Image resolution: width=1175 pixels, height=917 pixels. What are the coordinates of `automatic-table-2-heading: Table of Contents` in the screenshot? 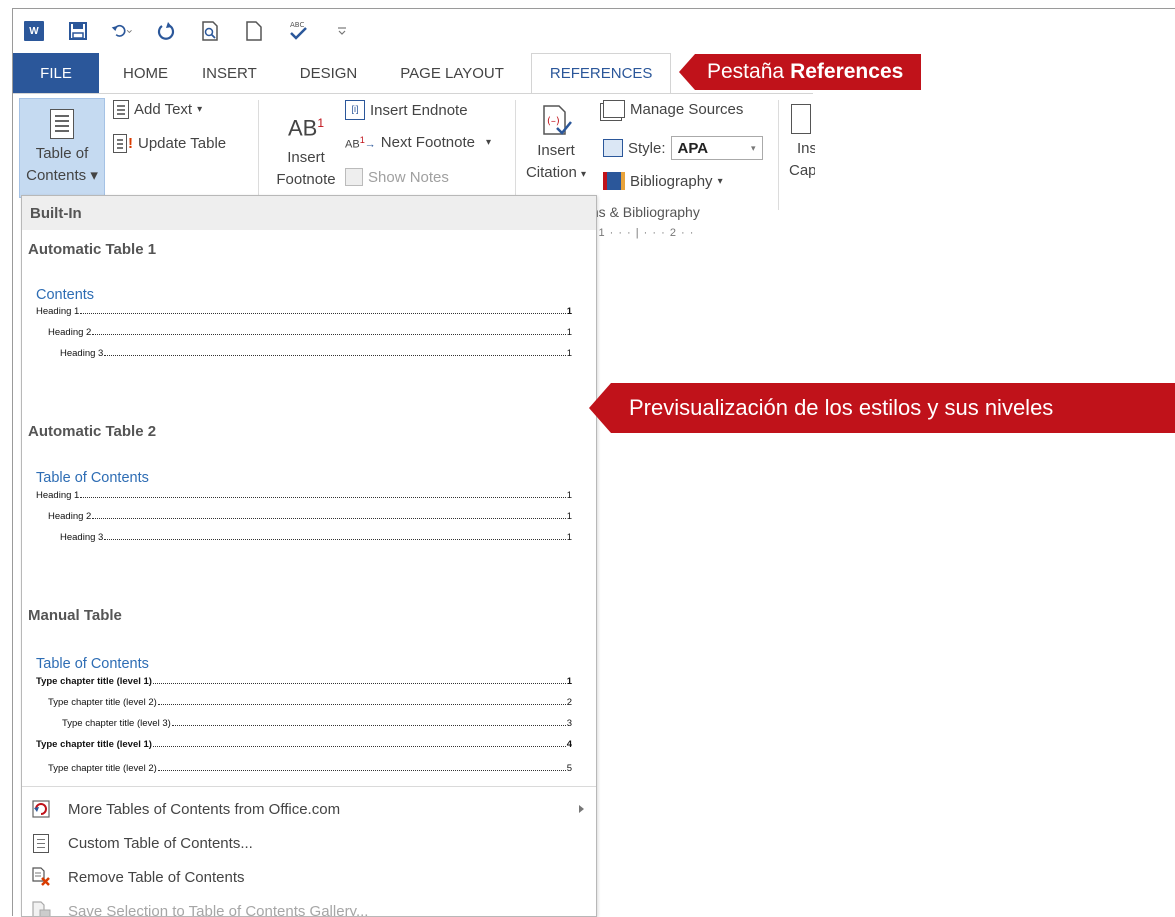 It's located at (92, 478).